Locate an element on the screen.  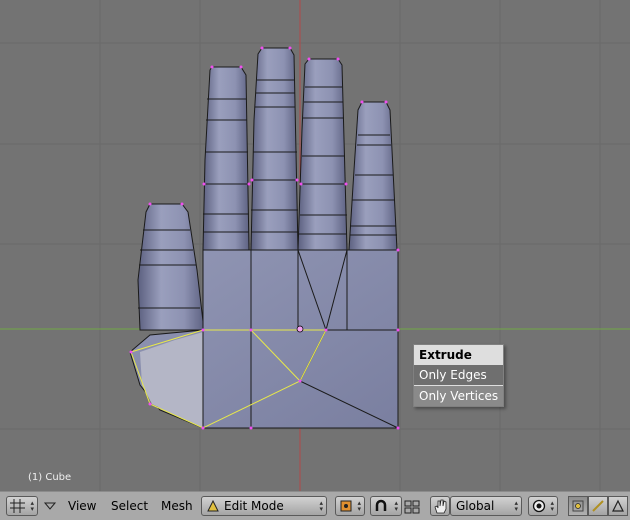
finger-thumb is located at coordinates (171, 267).